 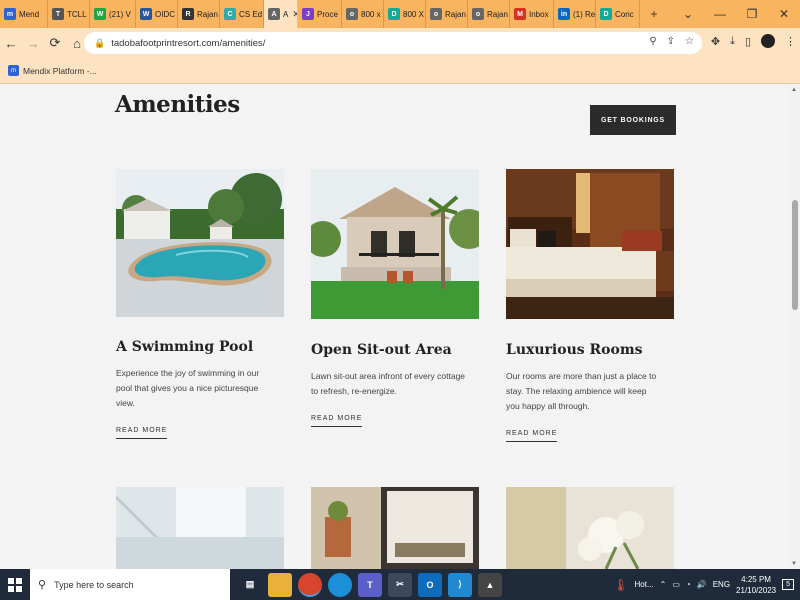 I want to click on search-placeholder: Type here to search, so click(x=94, y=584).